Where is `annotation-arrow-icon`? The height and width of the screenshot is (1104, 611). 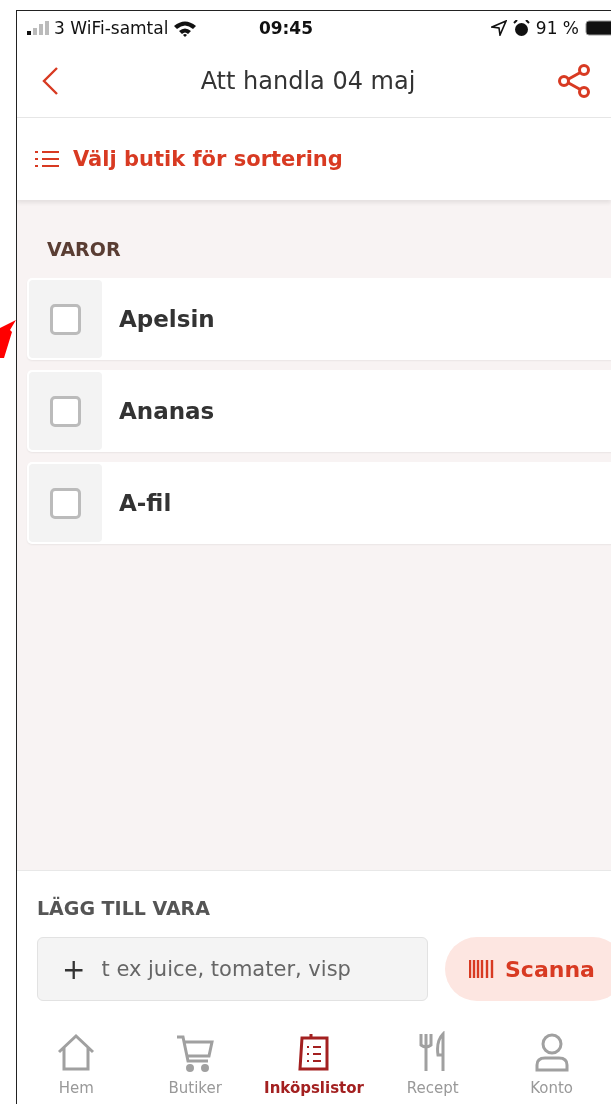
annotation-arrow-icon is located at coordinates (8, 338).